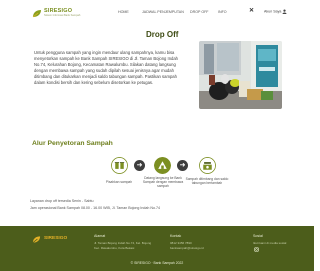 The width and height of the screenshot is (320, 271). I want to click on footer-sosial-title: Sosial, so click(258, 236).